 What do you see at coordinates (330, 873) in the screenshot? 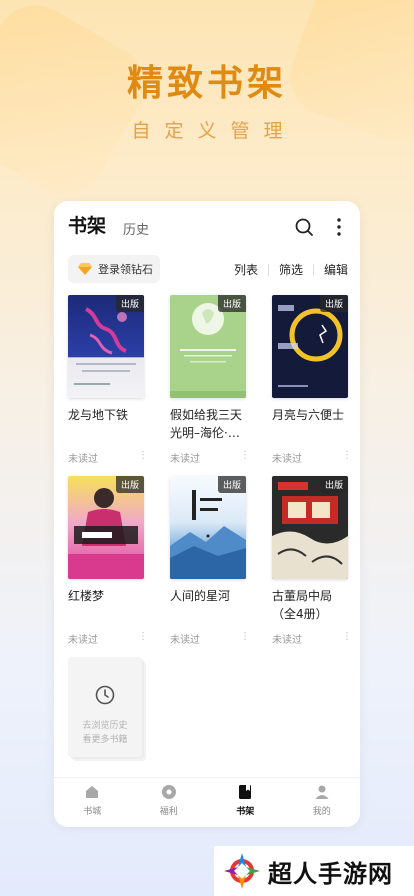
I see `watermark-text: 超人手游网` at bounding box center [330, 873].